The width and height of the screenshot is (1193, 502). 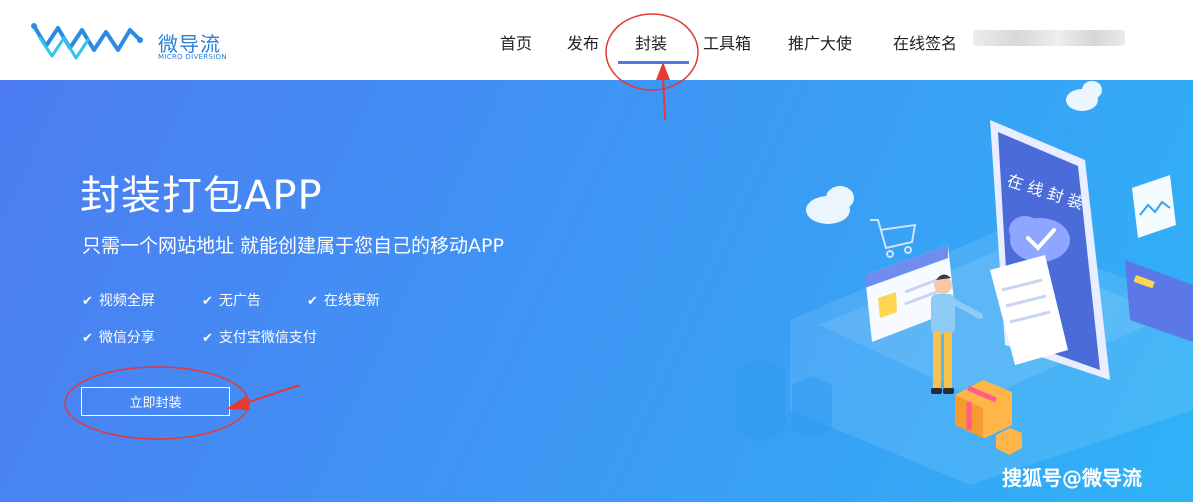 I want to click on blurred-user-info, so click(x=1049, y=38).